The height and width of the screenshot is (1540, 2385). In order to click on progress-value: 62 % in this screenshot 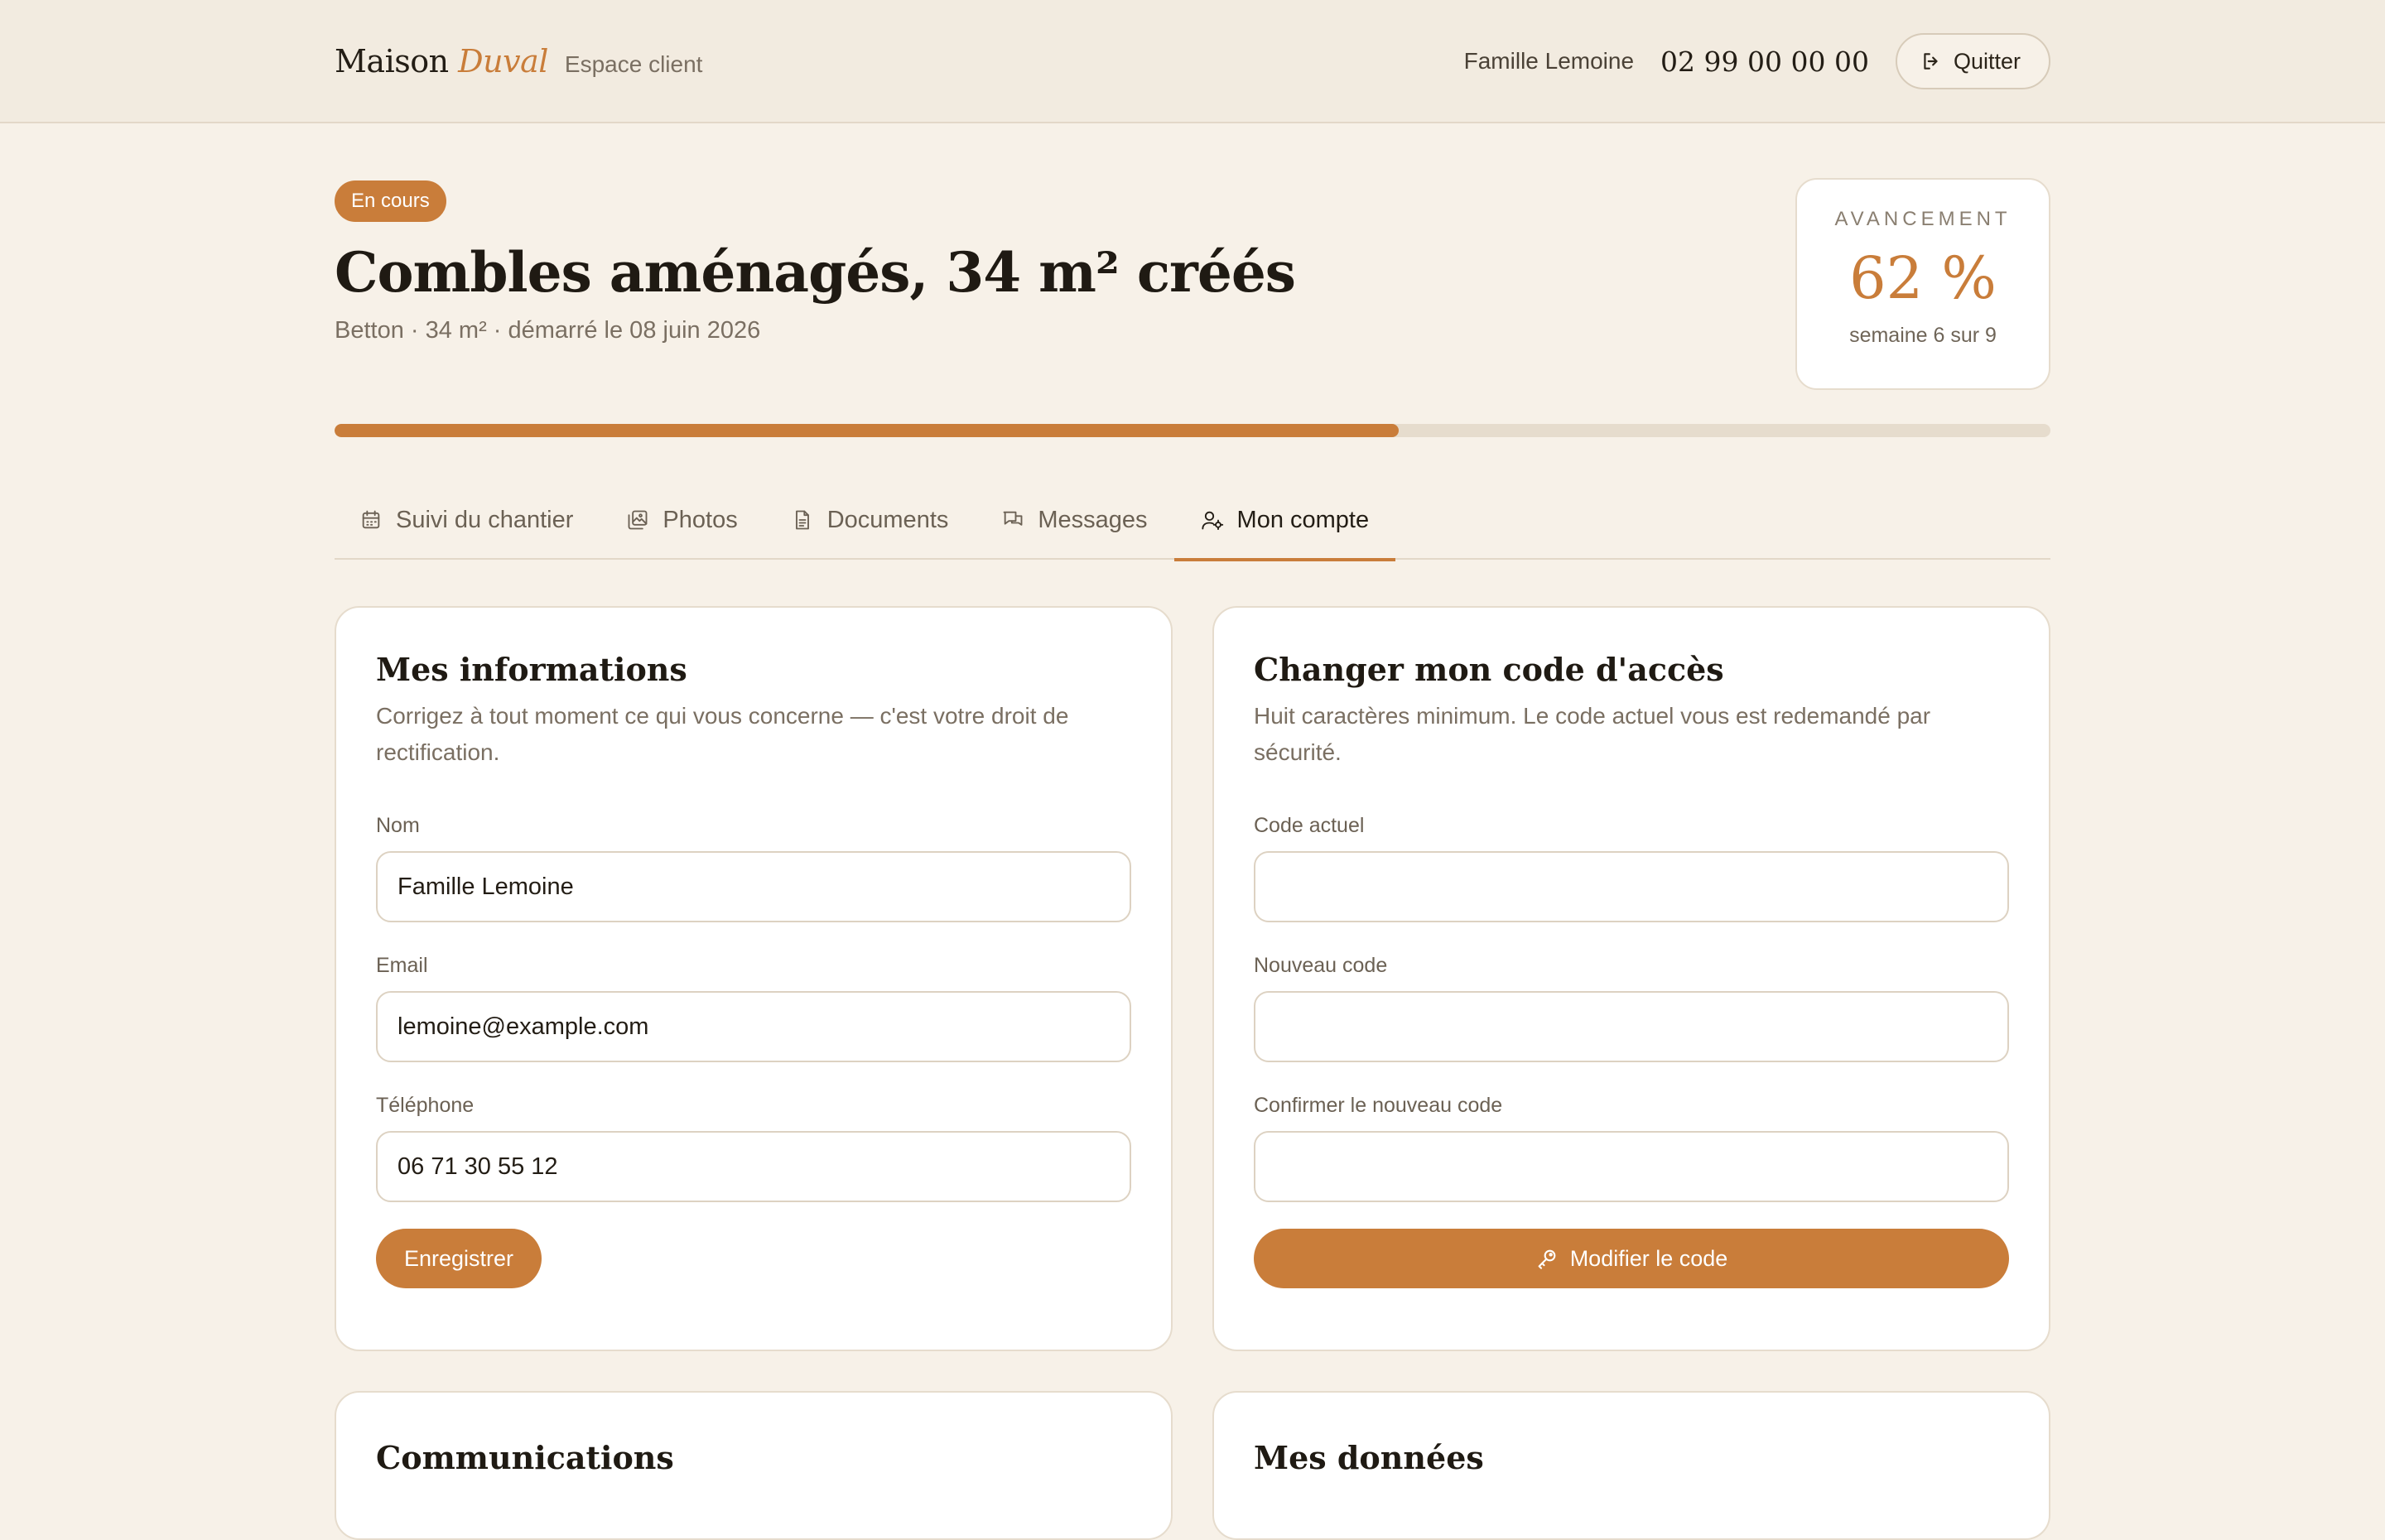, I will do `click(1923, 278)`.